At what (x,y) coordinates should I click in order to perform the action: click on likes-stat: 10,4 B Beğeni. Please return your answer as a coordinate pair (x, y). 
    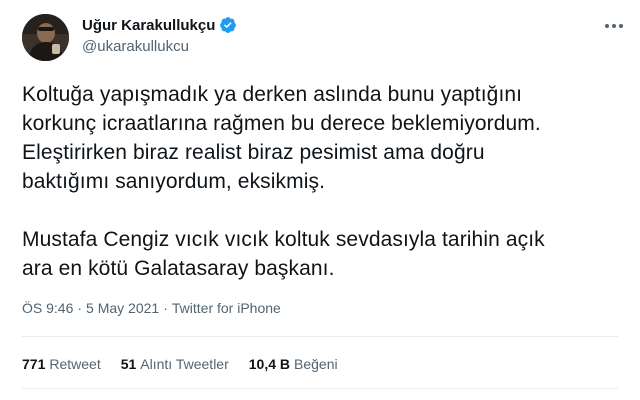
    Looking at the image, I should click on (293, 364).